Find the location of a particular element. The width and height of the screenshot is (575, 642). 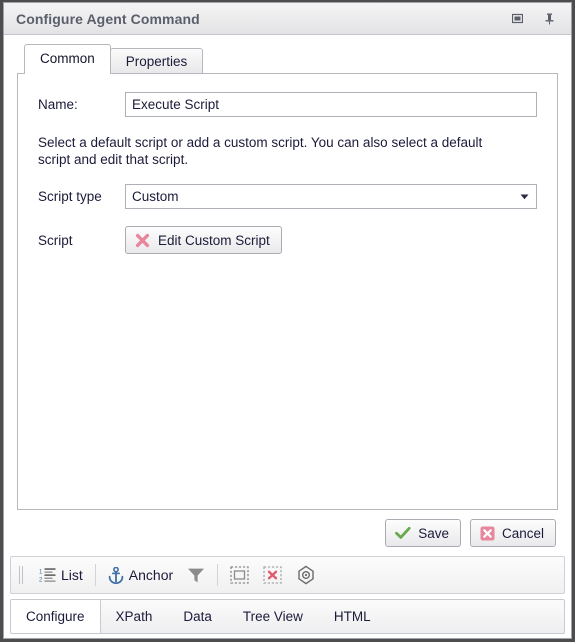

bottom-tab-data-label: Data is located at coordinates (197, 616).